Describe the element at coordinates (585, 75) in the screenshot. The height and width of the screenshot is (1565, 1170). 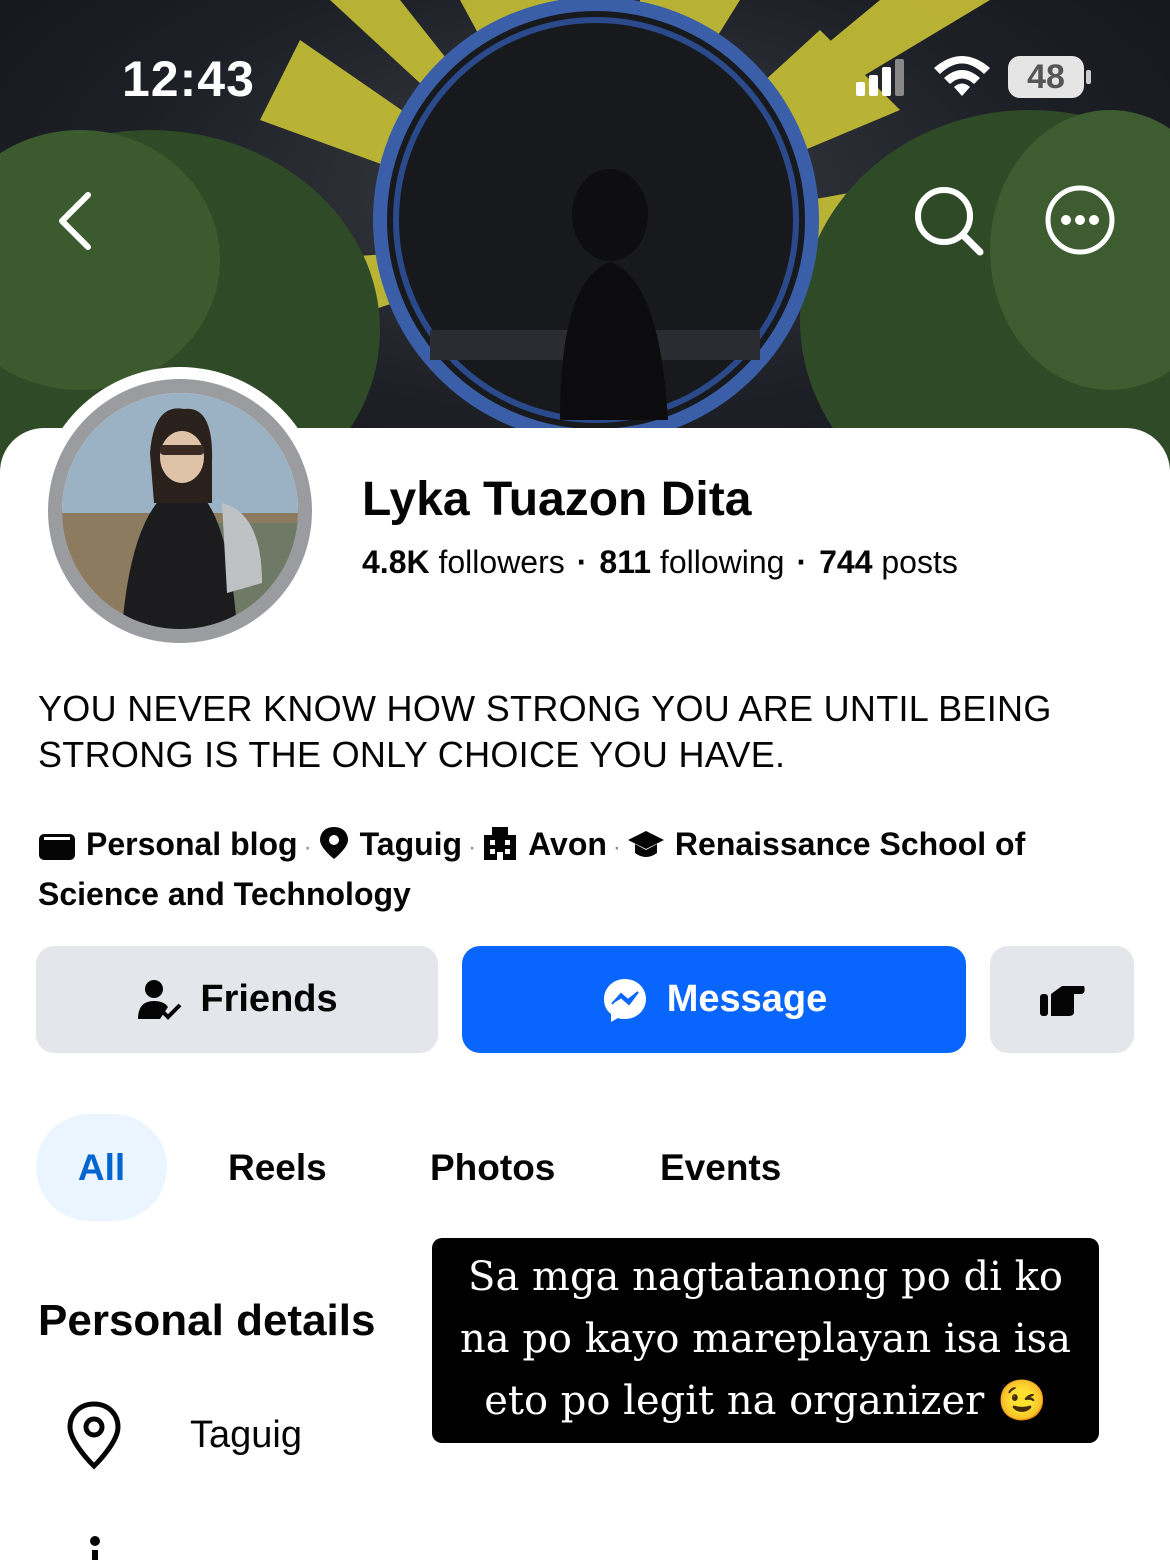
I see `status-bar: 12:43 48` at that location.